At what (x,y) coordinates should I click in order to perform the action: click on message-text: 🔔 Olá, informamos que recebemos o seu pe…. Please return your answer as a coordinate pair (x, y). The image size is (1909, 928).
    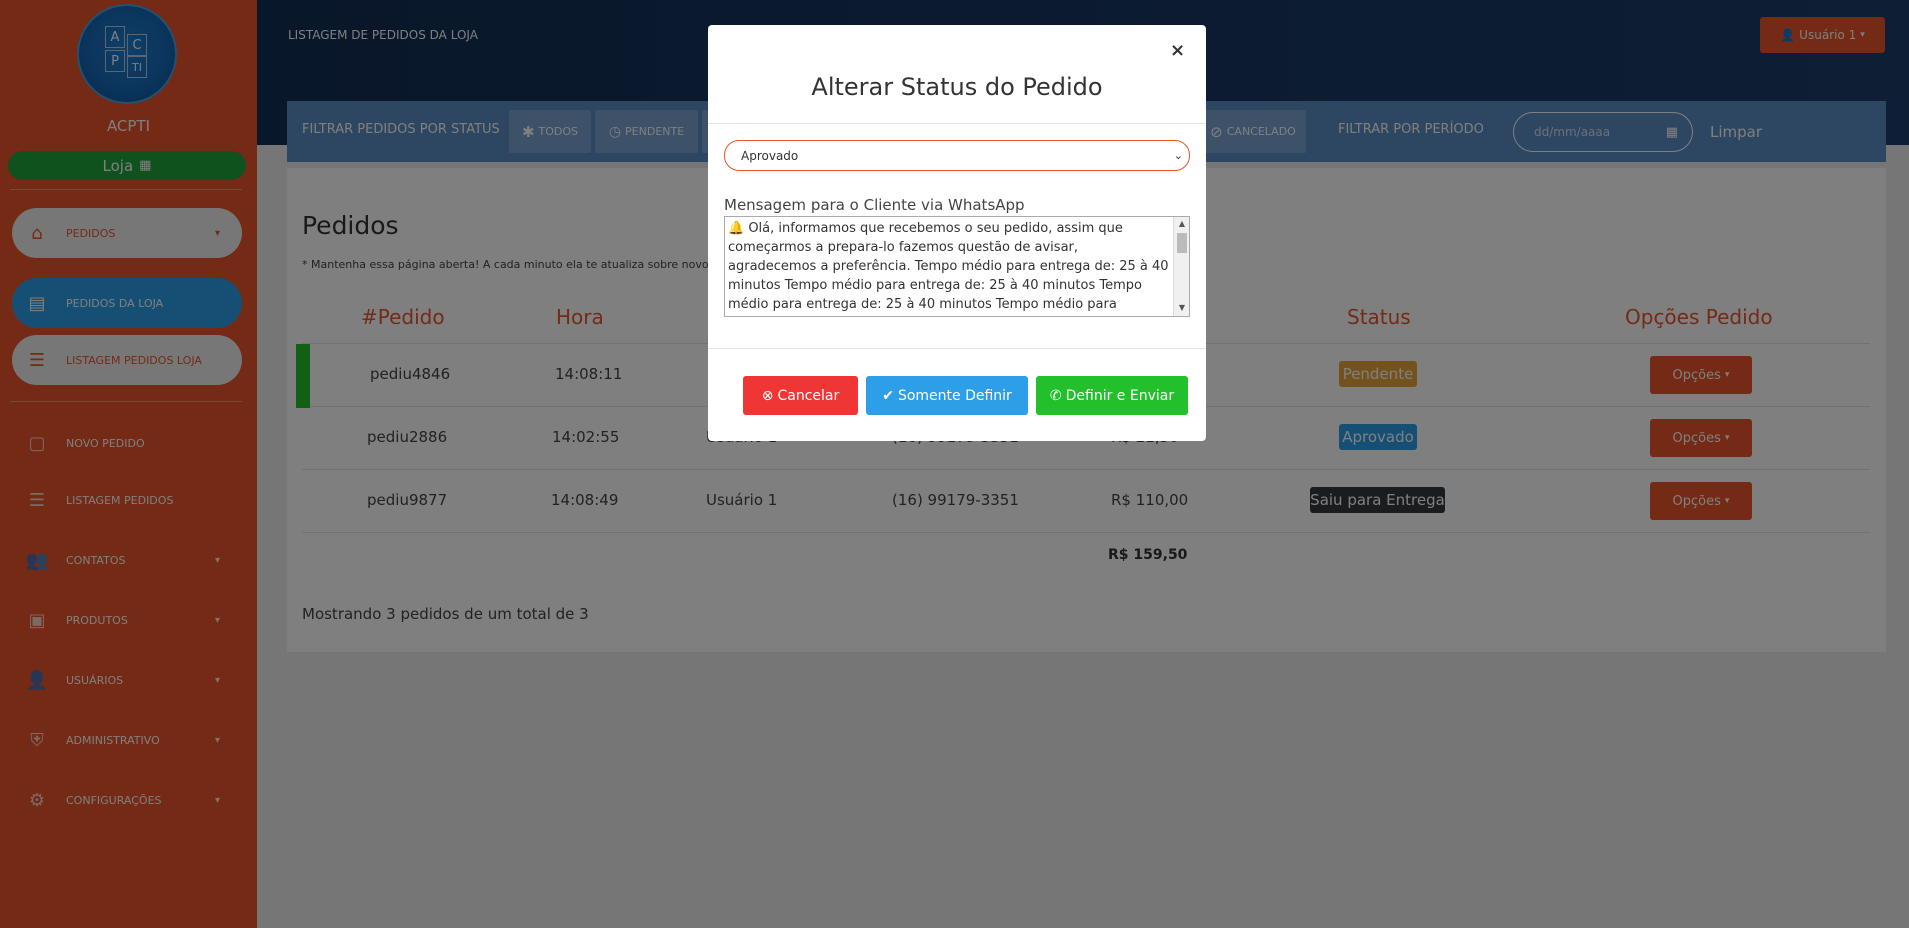
    Looking at the image, I should click on (948, 266).